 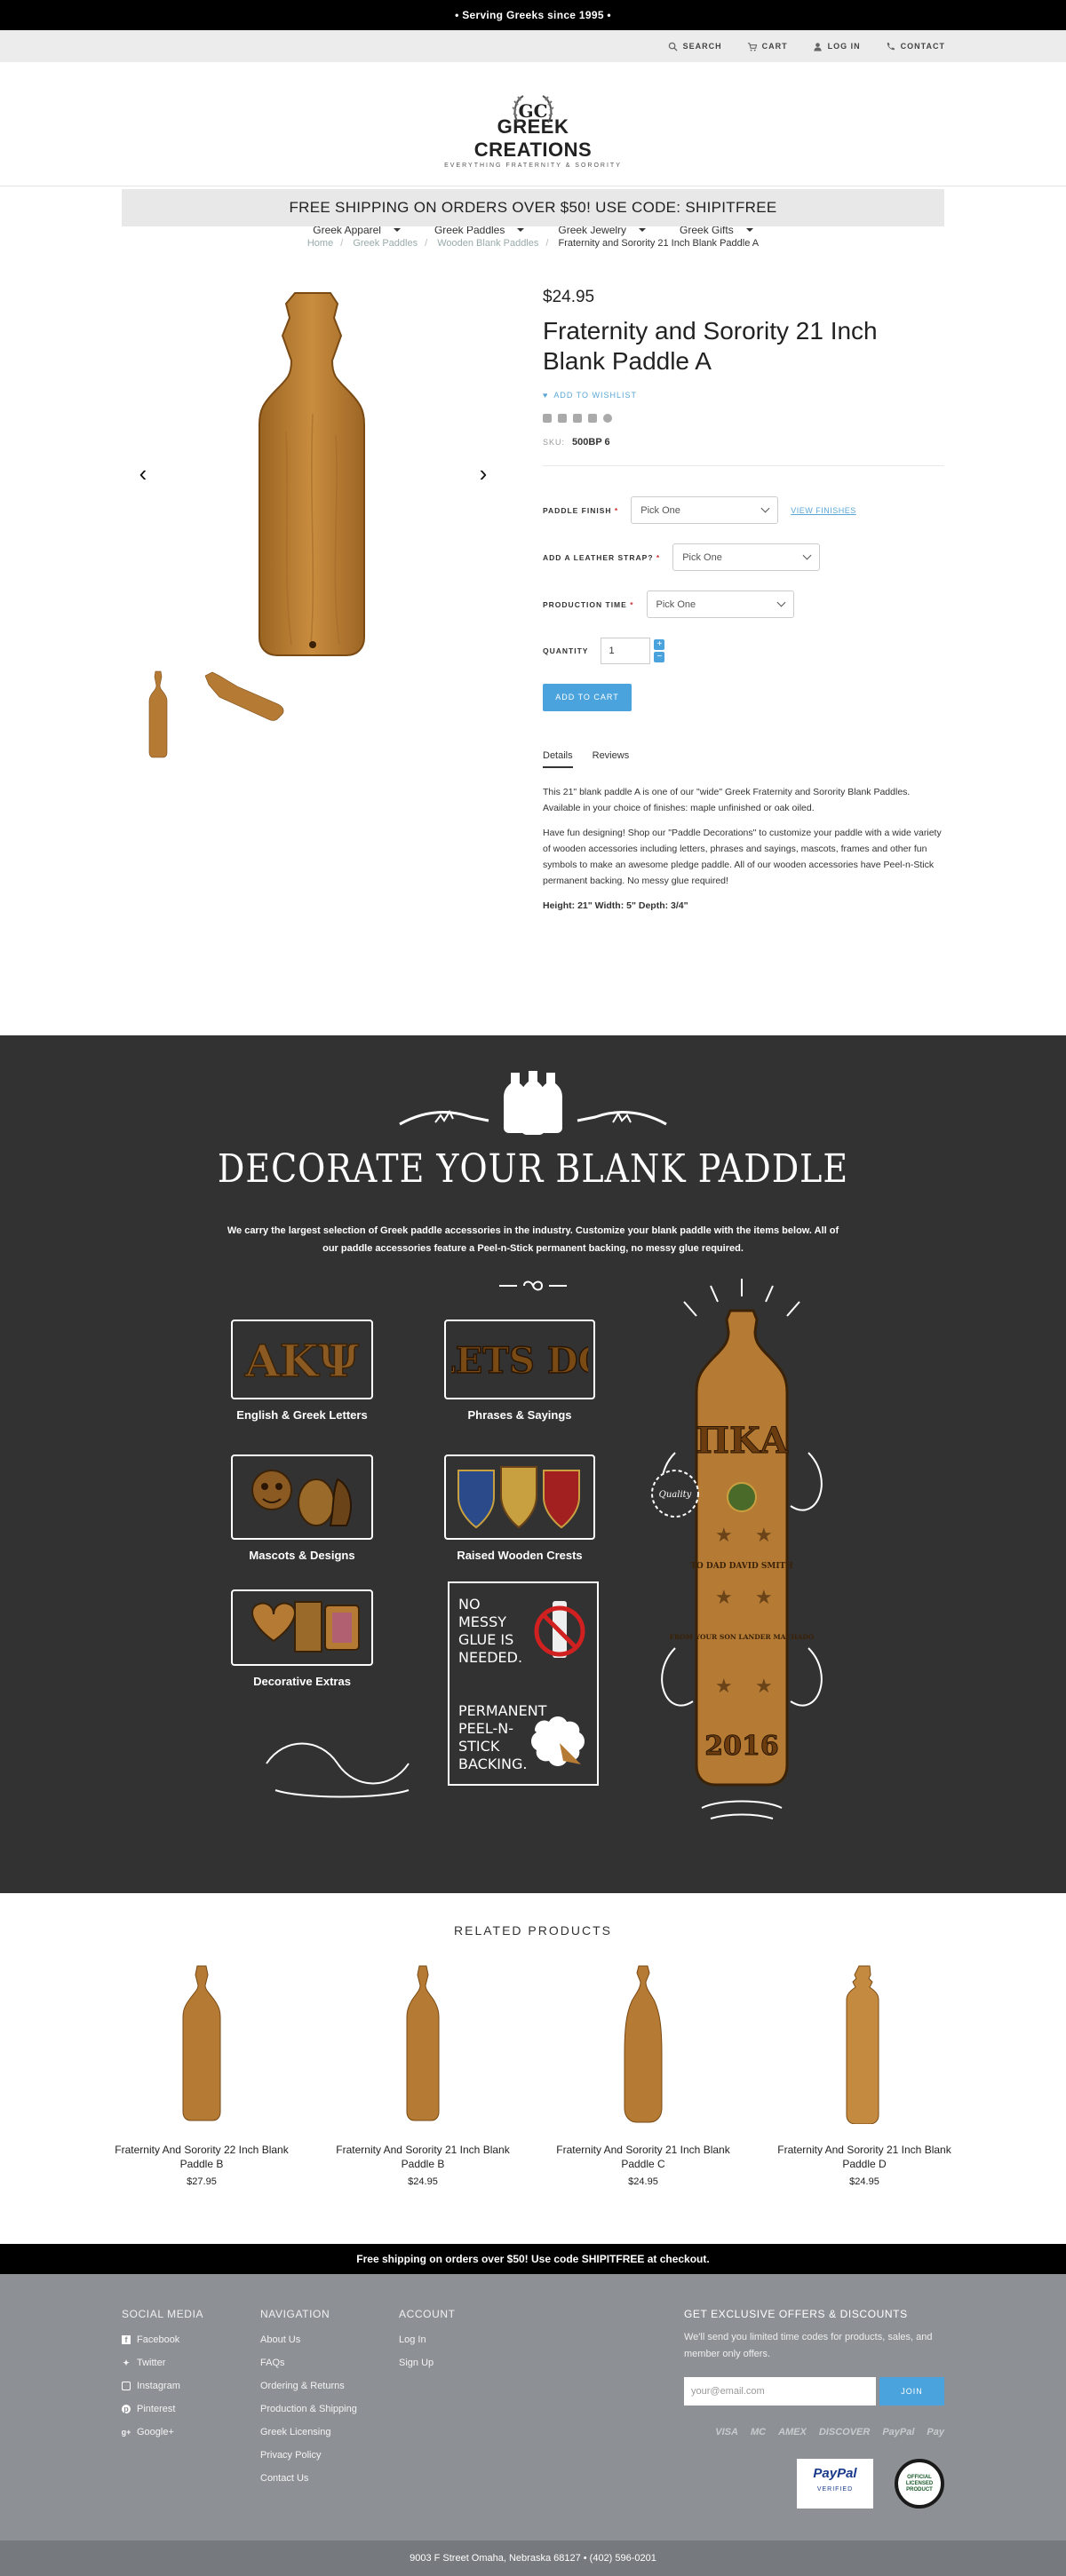 What do you see at coordinates (308, 2456) in the screenshot?
I see `footer-link-privacy: Privacy Policy` at bounding box center [308, 2456].